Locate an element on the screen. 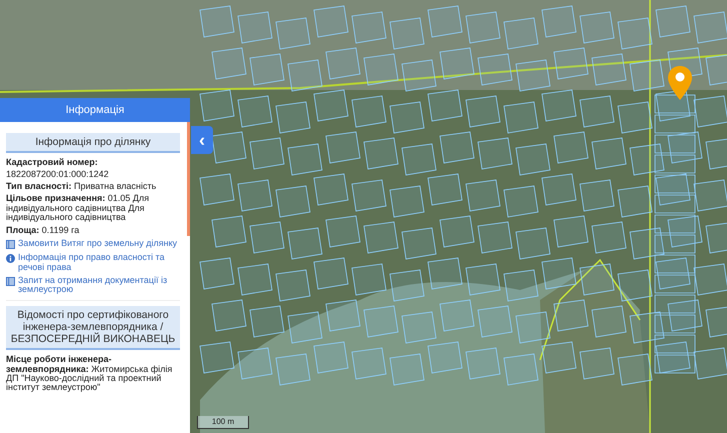 This screenshot has width=727, height=433. field-label: Кадастровий номер: is located at coordinates (52, 163).